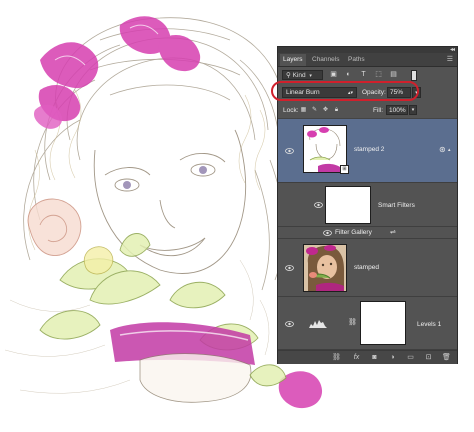 Image resolution: width=474 pixels, height=432 pixels. I want to click on type-layer-filter-icon: T, so click(363, 74).